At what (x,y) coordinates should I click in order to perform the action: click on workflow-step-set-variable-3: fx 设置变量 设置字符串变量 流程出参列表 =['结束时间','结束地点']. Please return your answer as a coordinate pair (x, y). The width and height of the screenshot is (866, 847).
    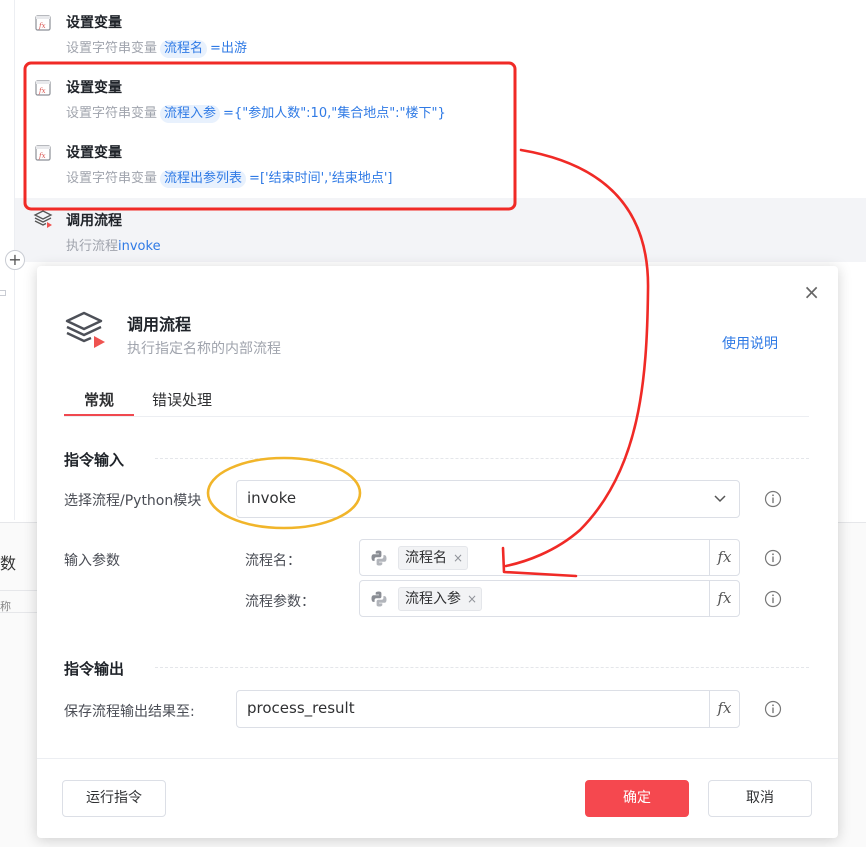
    Looking at the image, I should click on (440, 162).